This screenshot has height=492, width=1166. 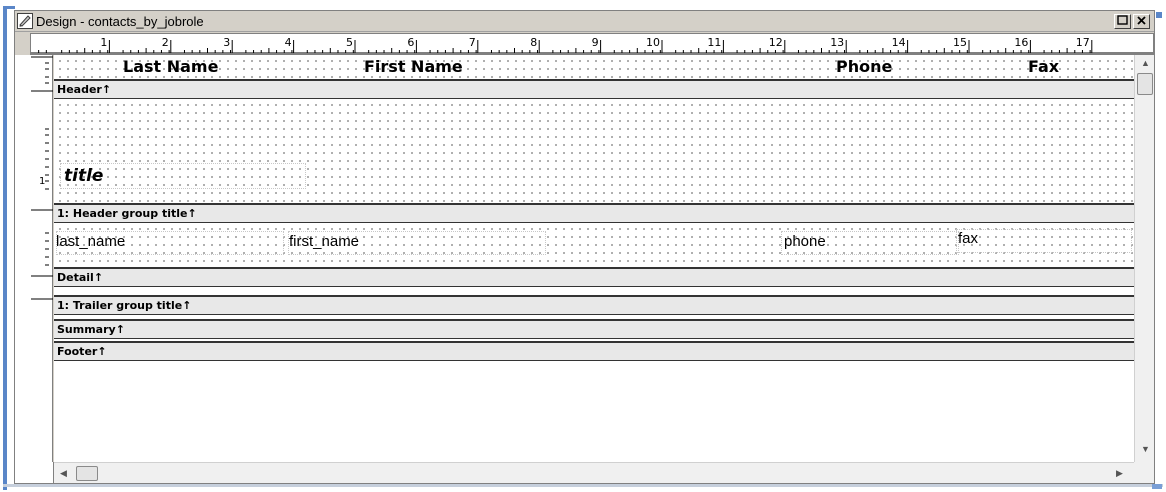 I want to click on ruler-number: 15, so click(x=960, y=42).